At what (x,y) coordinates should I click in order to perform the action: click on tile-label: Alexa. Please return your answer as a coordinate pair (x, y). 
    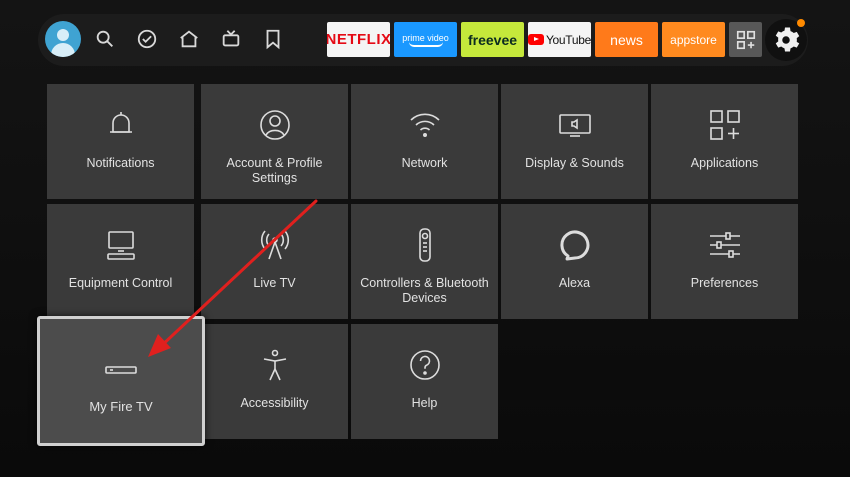
    Looking at the image, I should click on (574, 283).